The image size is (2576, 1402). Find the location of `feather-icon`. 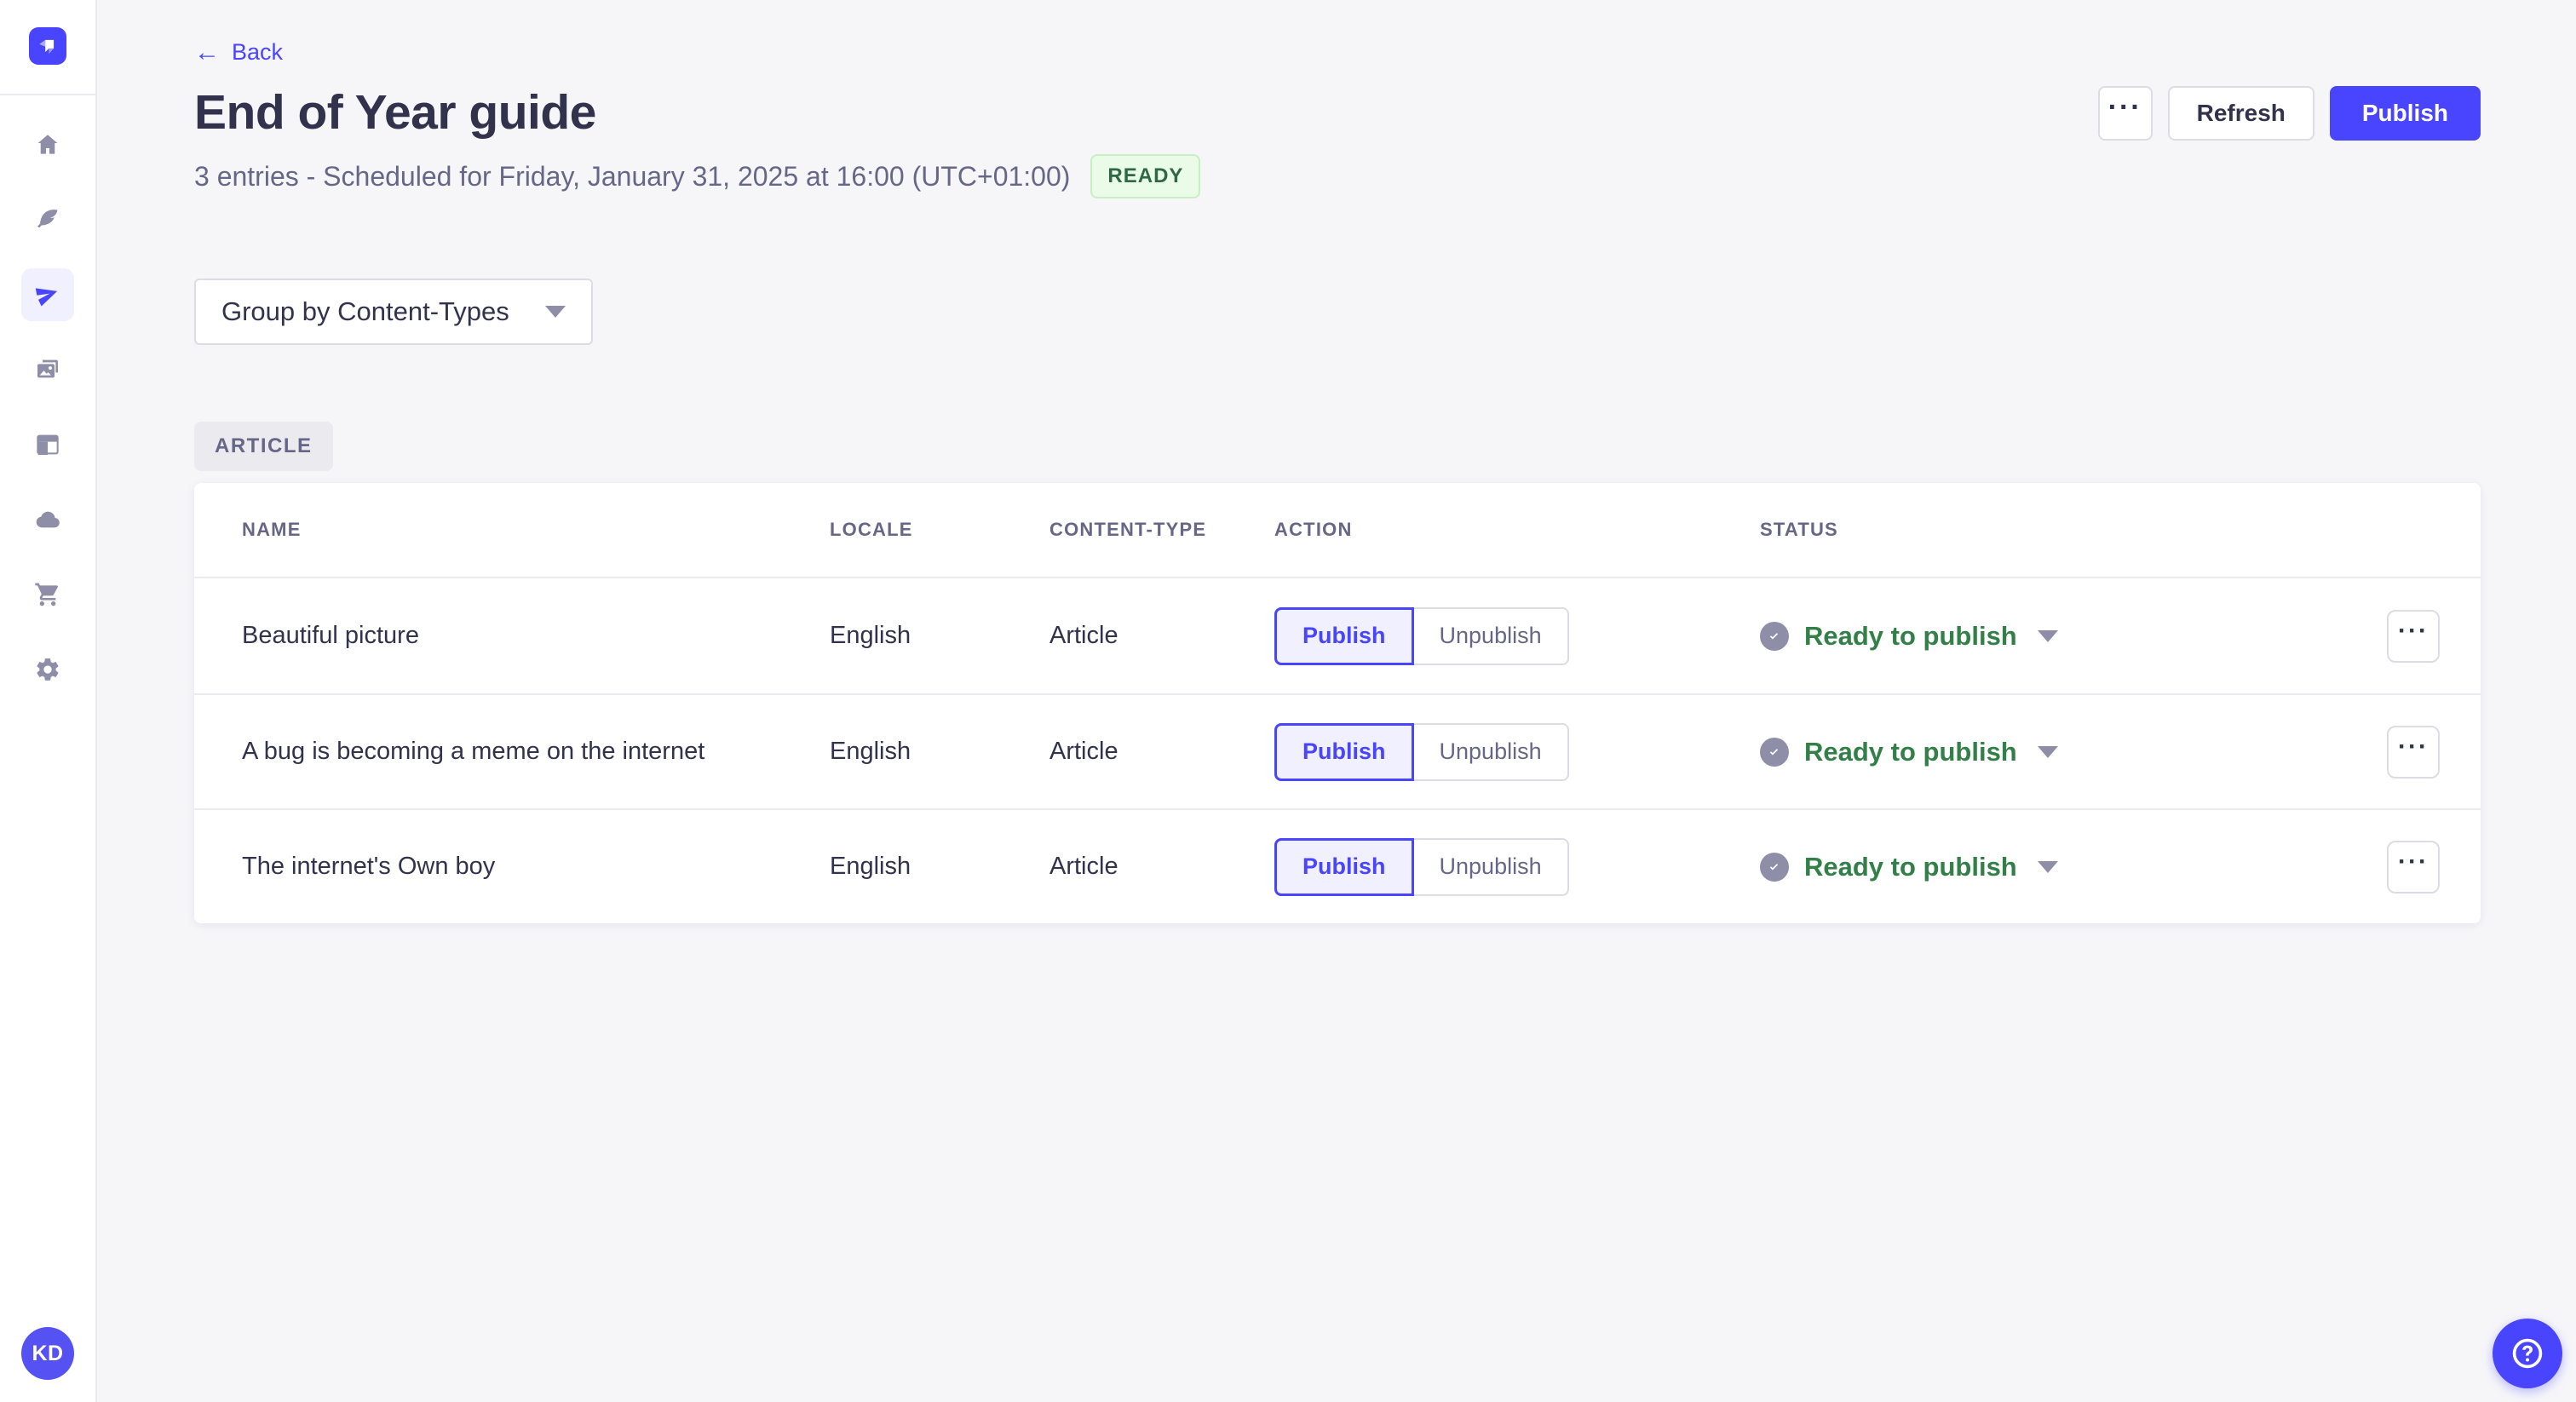

feather-icon is located at coordinates (48, 219).